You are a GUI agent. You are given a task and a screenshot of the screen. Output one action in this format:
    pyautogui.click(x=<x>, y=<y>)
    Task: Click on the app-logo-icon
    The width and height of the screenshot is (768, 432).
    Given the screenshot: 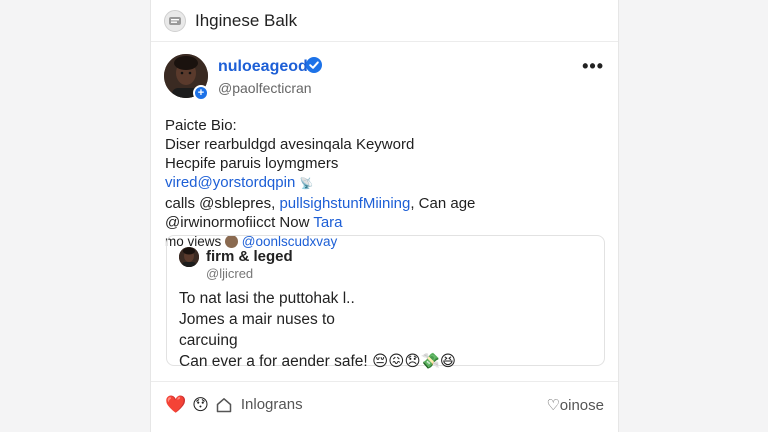 What is the action you would take?
    pyautogui.click(x=175, y=20)
    